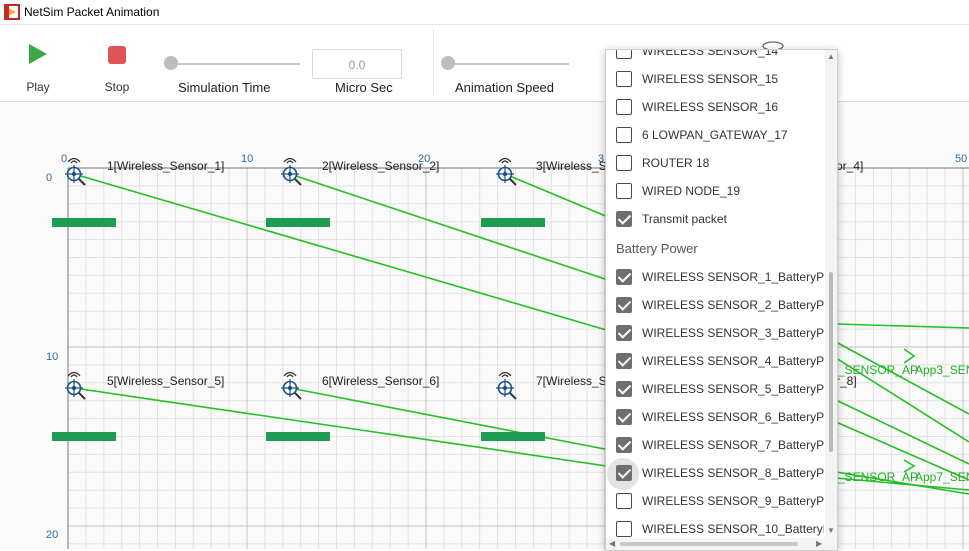 This screenshot has height=551, width=969. What do you see at coordinates (733, 473) in the screenshot?
I see `battery-filter-label: WIRELESS SENSOR_8_BatteryPower` at bounding box center [733, 473].